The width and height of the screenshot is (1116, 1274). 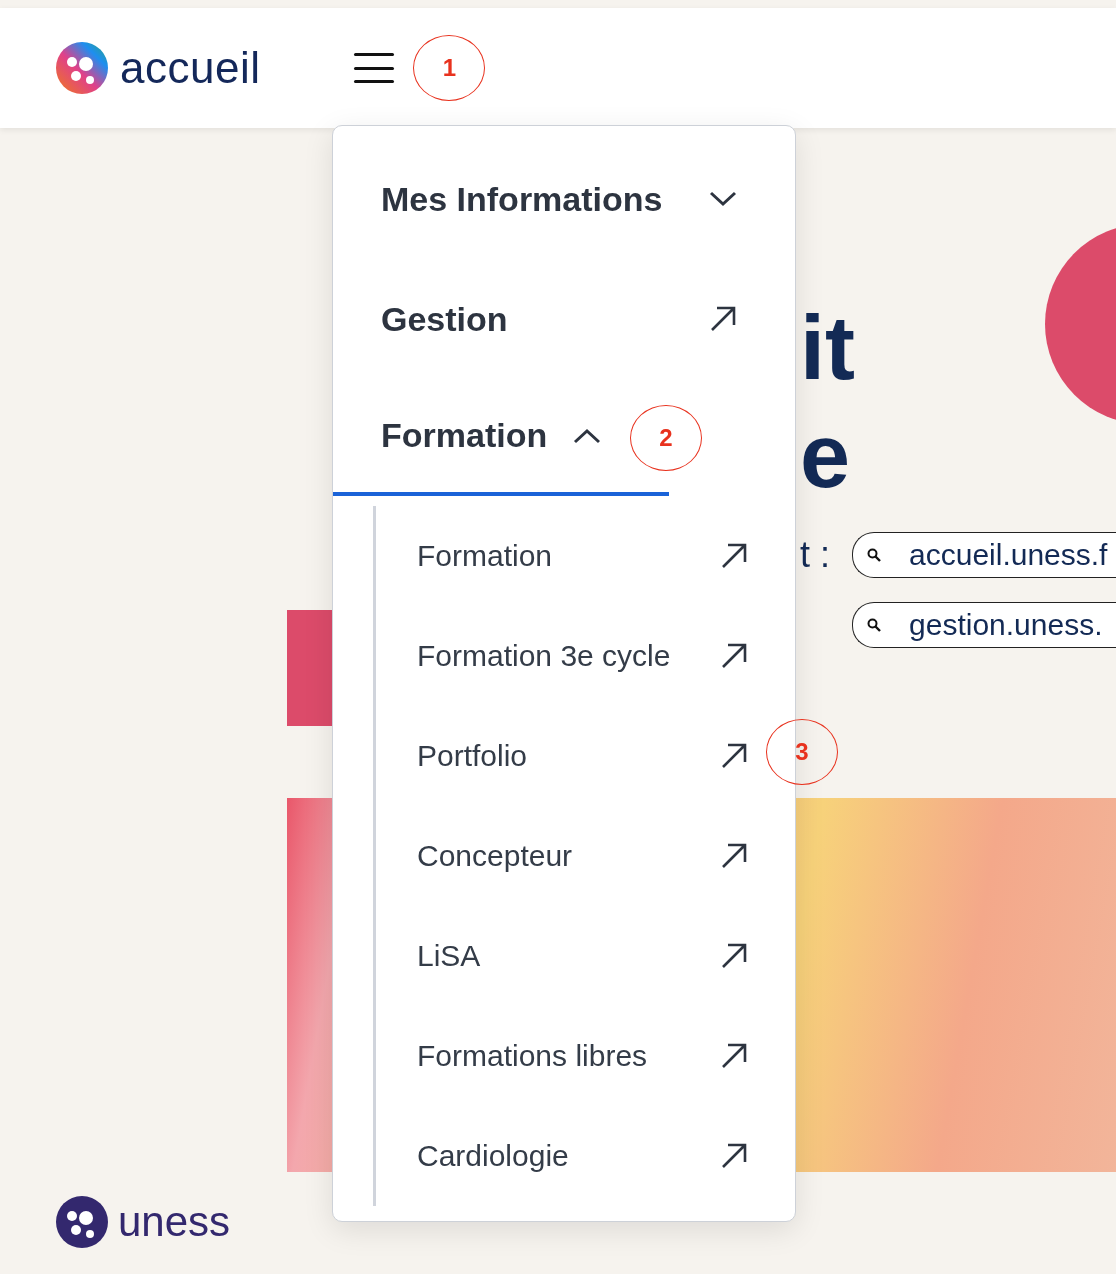 What do you see at coordinates (564, 199) in the screenshot?
I see `menu-item: Mes Informations` at bounding box center [564, 199].